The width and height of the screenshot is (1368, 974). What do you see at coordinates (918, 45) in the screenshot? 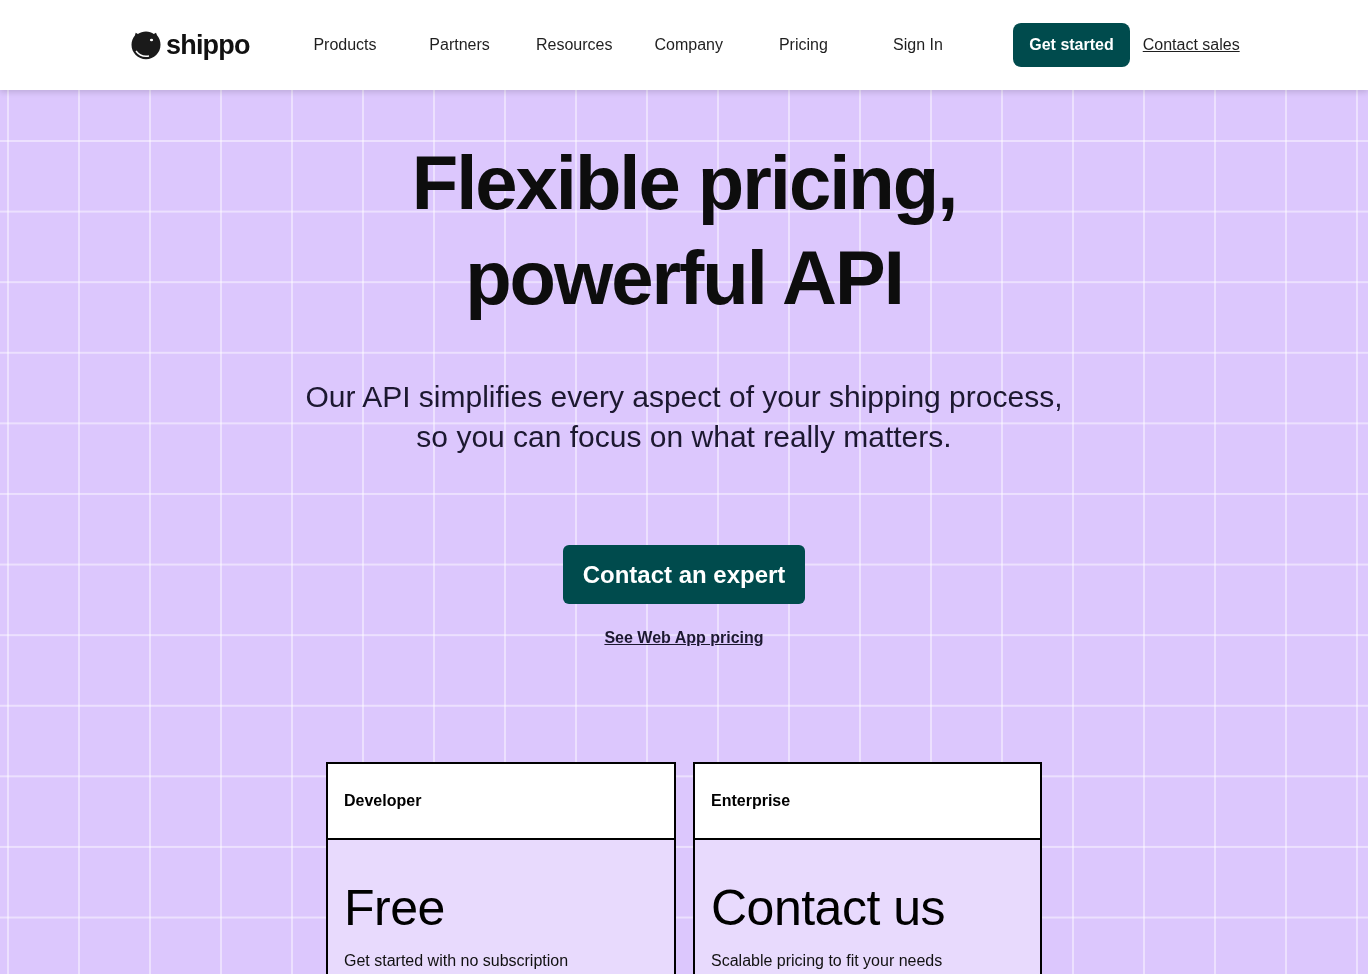
I see `nav-link: Sign In` at bounding box center [918, 45].